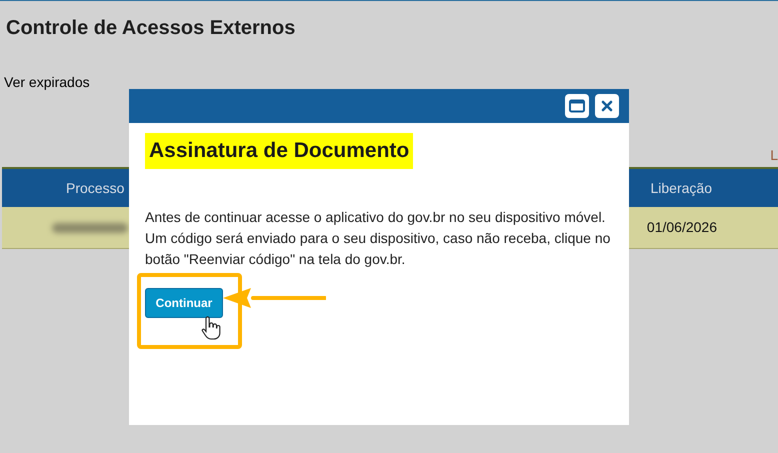 The image size is (778, 453). I want to click on close-button, so click(607, 106).